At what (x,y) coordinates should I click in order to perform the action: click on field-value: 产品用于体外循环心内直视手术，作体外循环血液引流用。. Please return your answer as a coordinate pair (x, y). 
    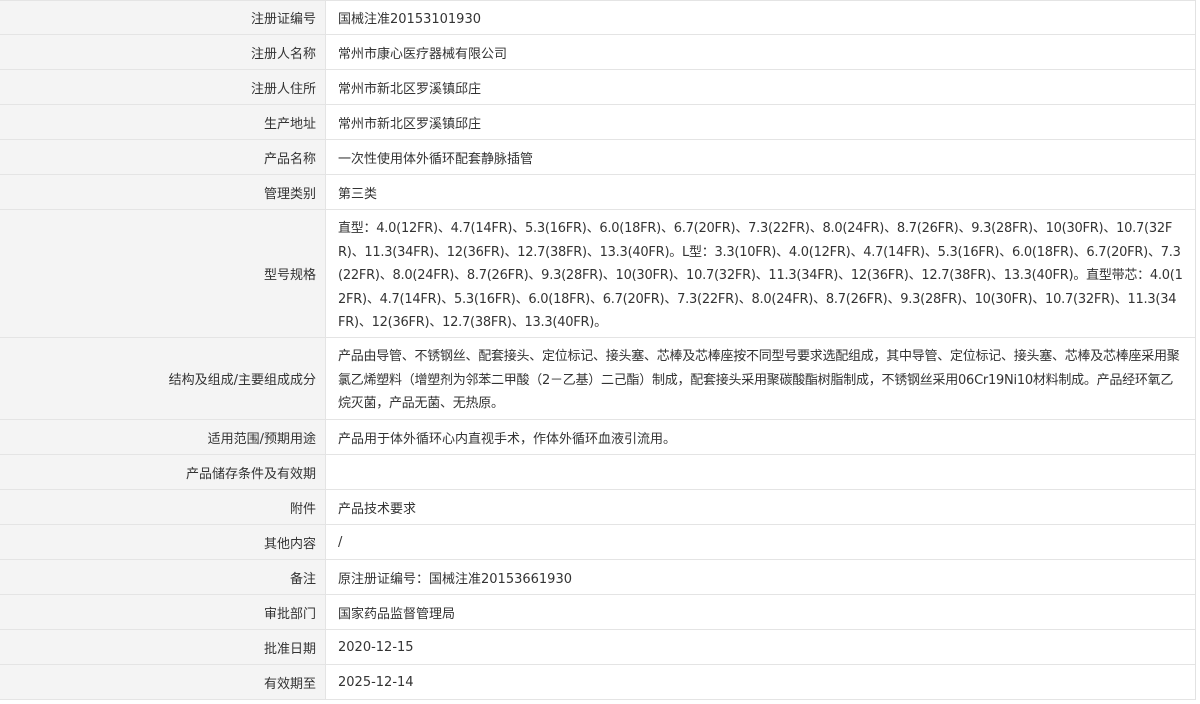
    Looking at the image, I should click on (507, 439).